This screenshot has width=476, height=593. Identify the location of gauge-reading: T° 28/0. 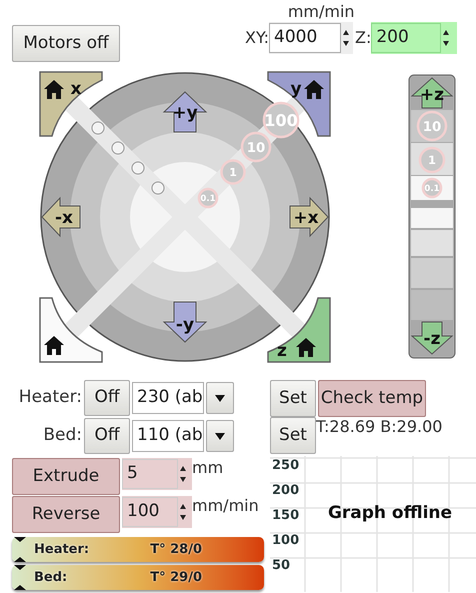
(176, 549).